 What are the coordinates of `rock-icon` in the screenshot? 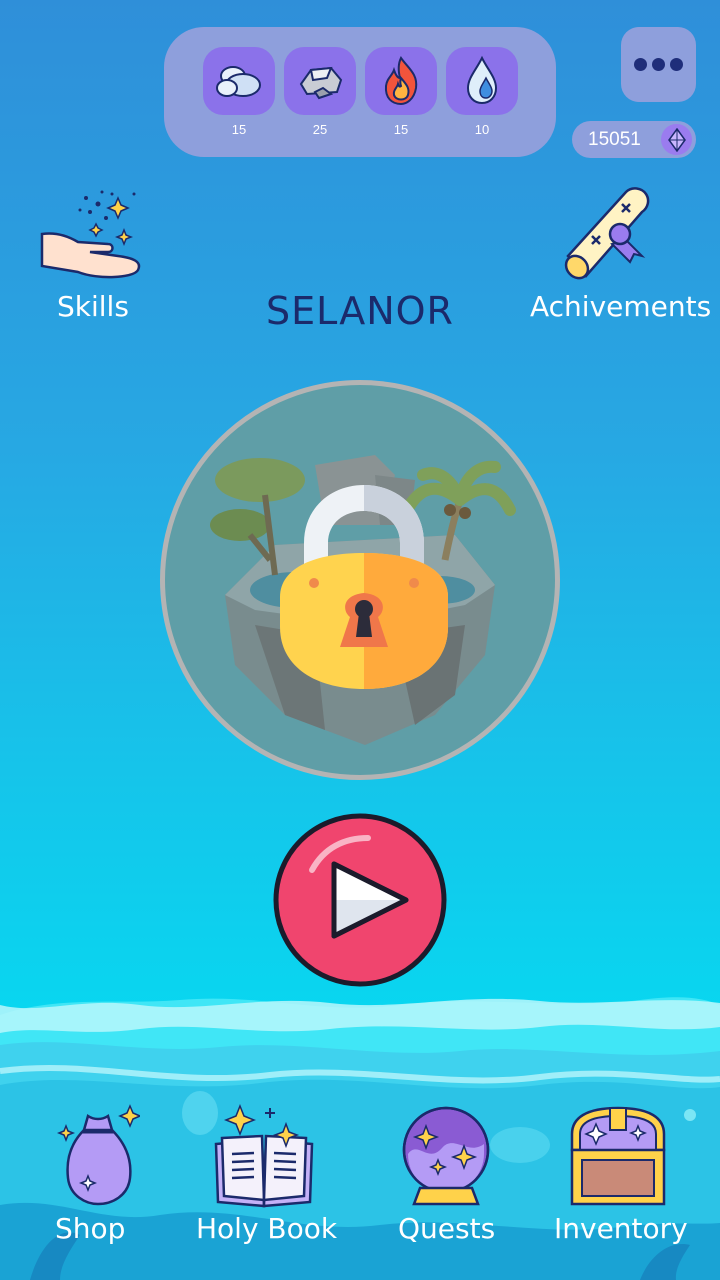 It's located at (321, 83).